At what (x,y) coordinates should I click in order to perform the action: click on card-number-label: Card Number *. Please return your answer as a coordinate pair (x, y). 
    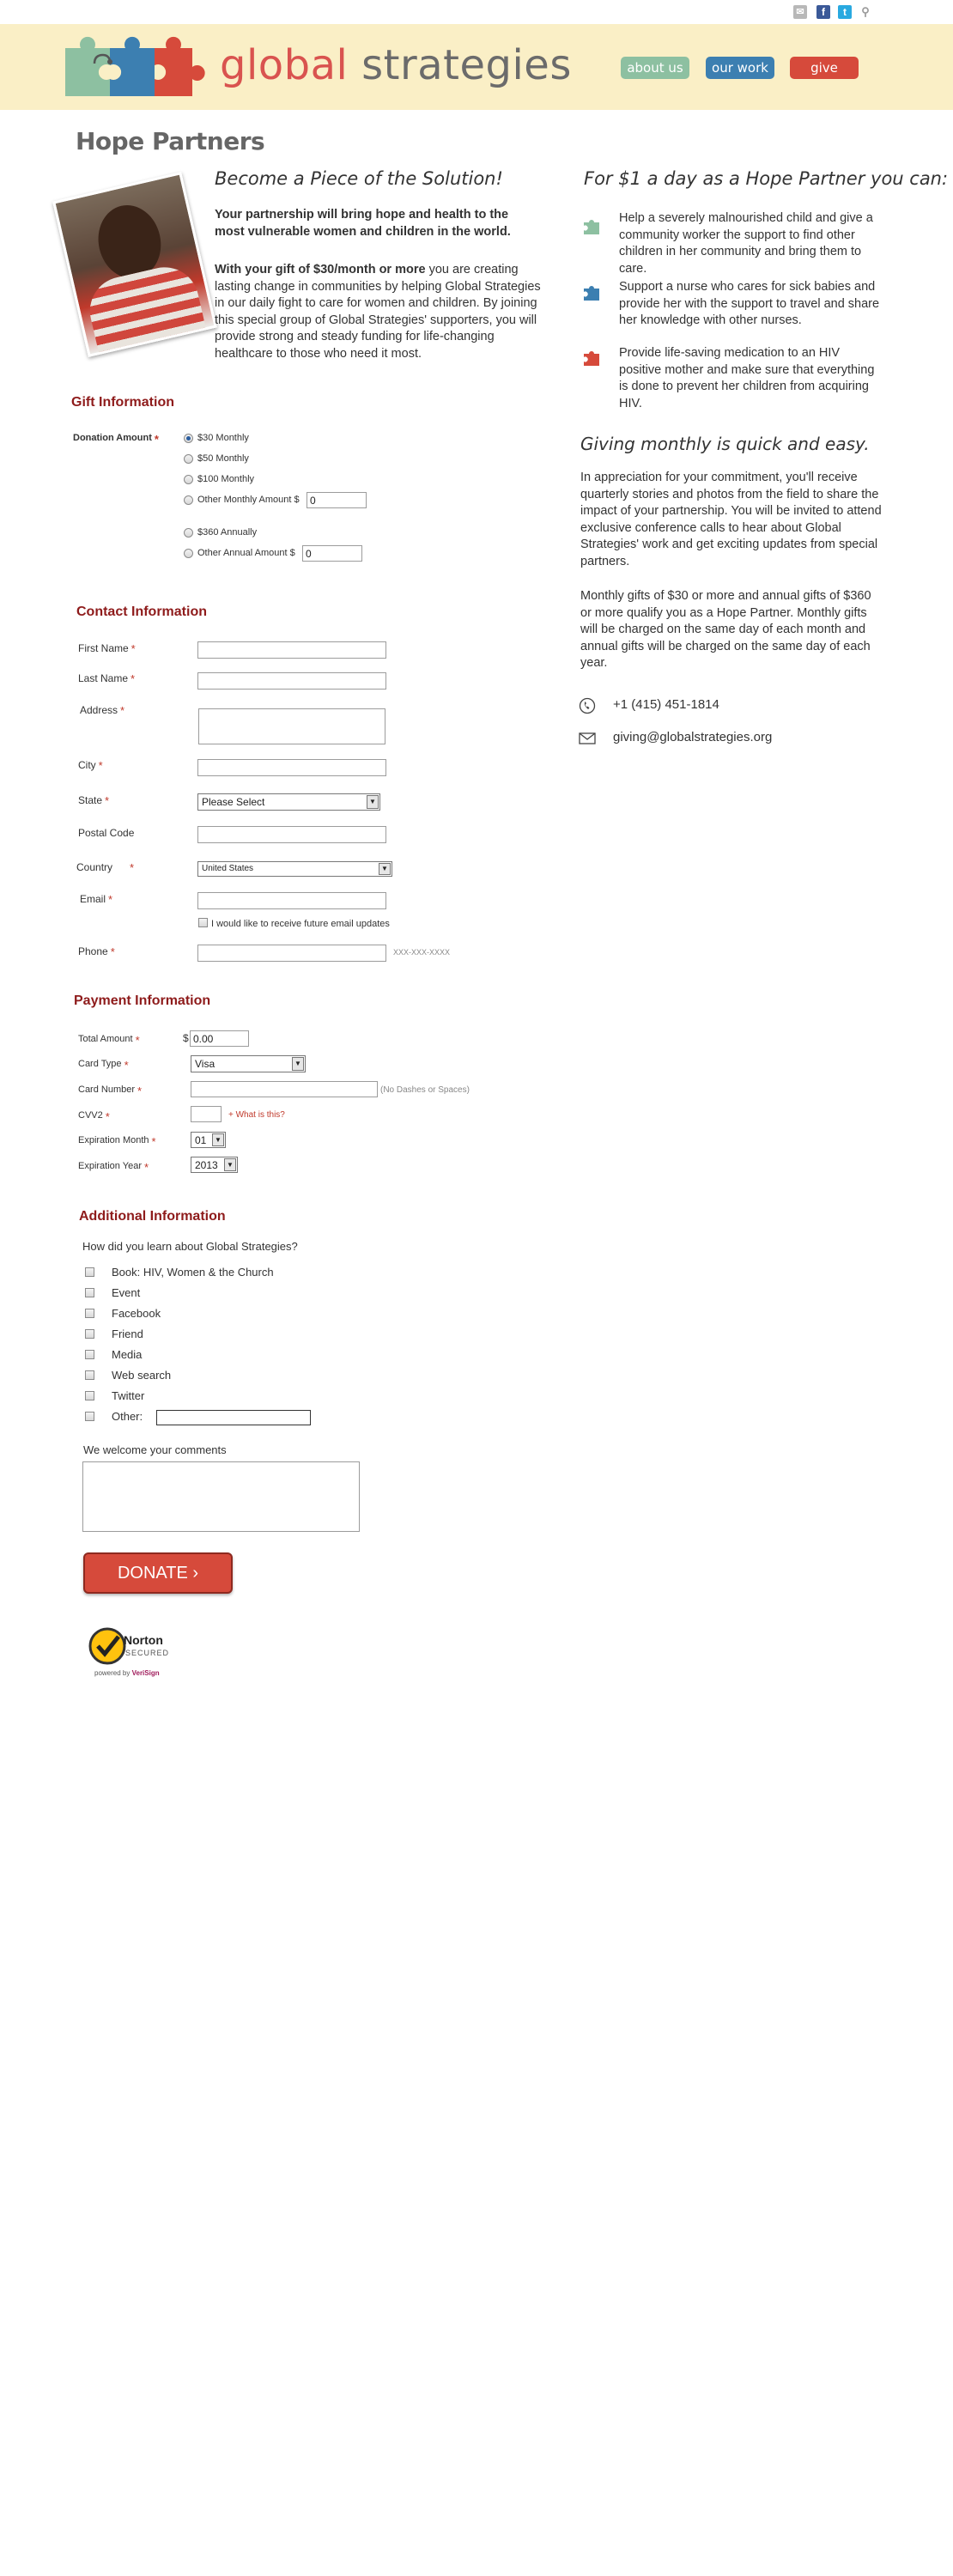
    Looking at the image, I should click on (110, 1090).